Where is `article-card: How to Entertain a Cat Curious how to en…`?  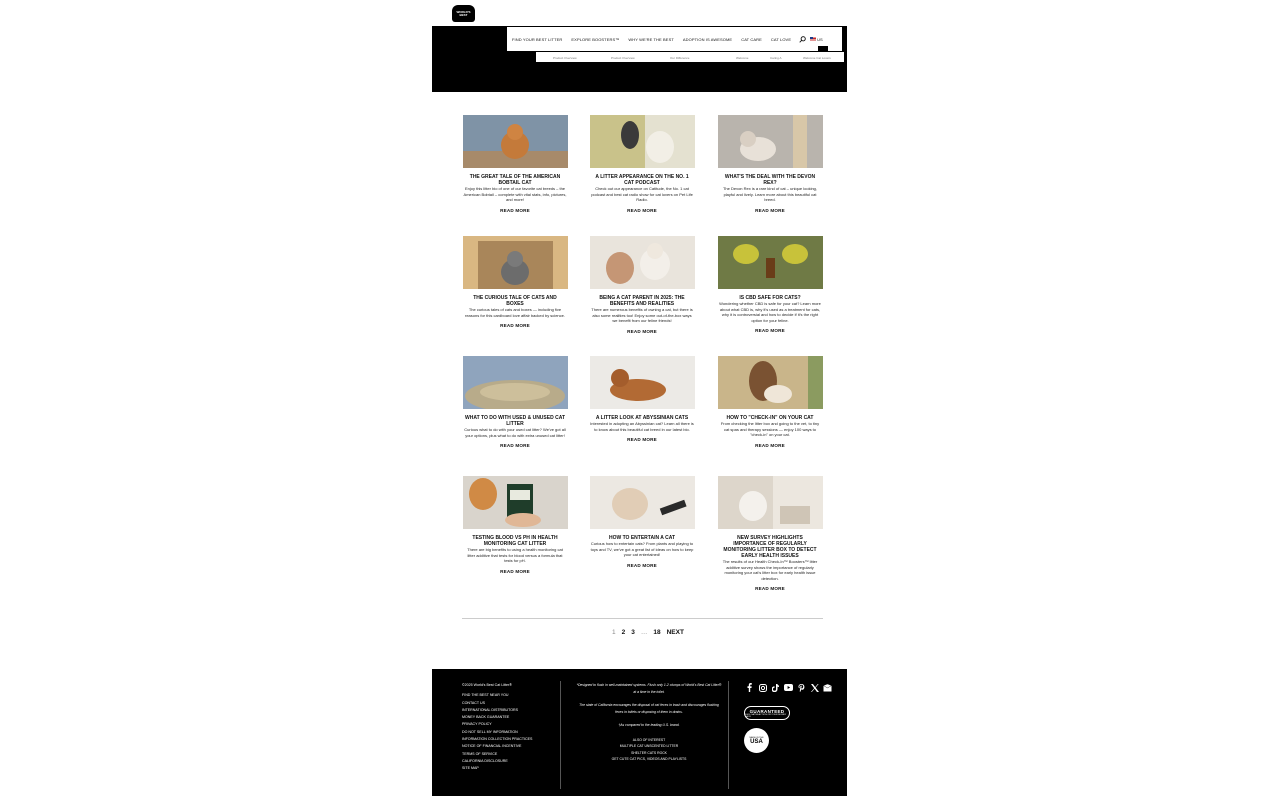
article-card: How to Entertain a Cat Curious how to en… is located at coordinates (642, 522).